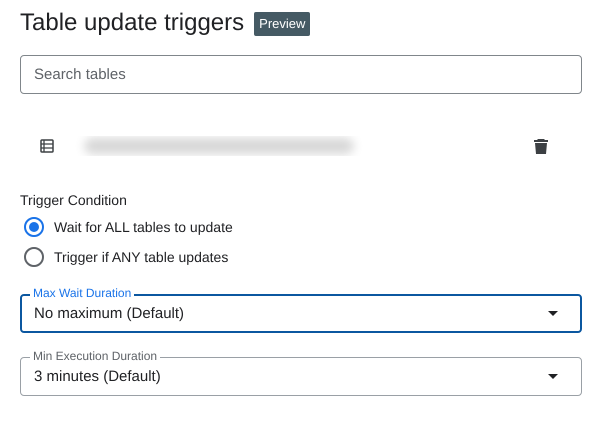 This screenshot has width=608, height=422. What do you see at coordinates (109, 314) in the screenshot?
I see `dropdown-value: No maximum (Default)` at bounding box center [109, 314].